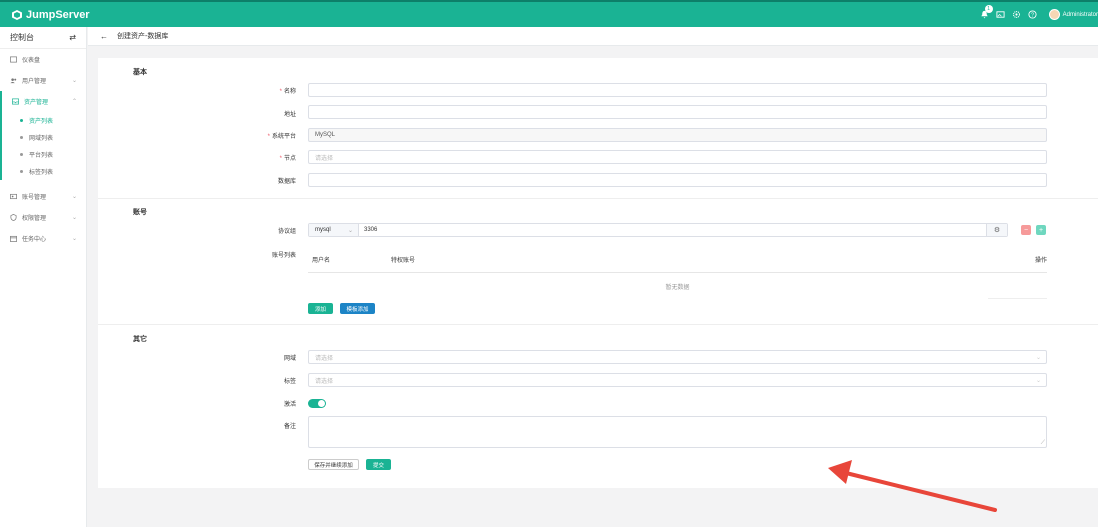  I want to click on section-title-basic: 基本, so click(140, 72).